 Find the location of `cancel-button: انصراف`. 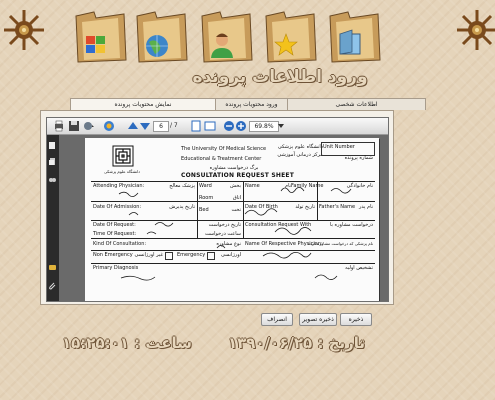

cancel-button: انصراف is located at coordinates (277, 319).